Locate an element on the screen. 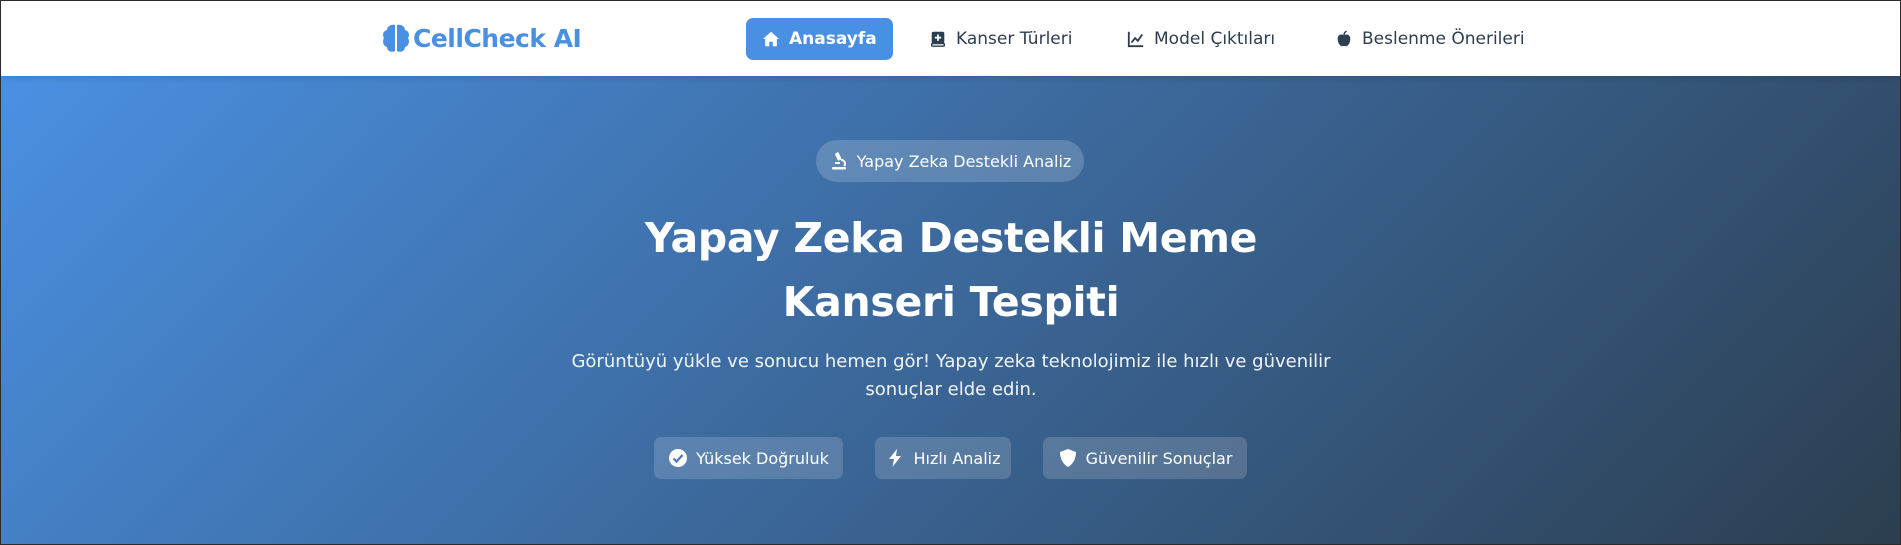  microscope-icon is located at coordinates (838, 161).